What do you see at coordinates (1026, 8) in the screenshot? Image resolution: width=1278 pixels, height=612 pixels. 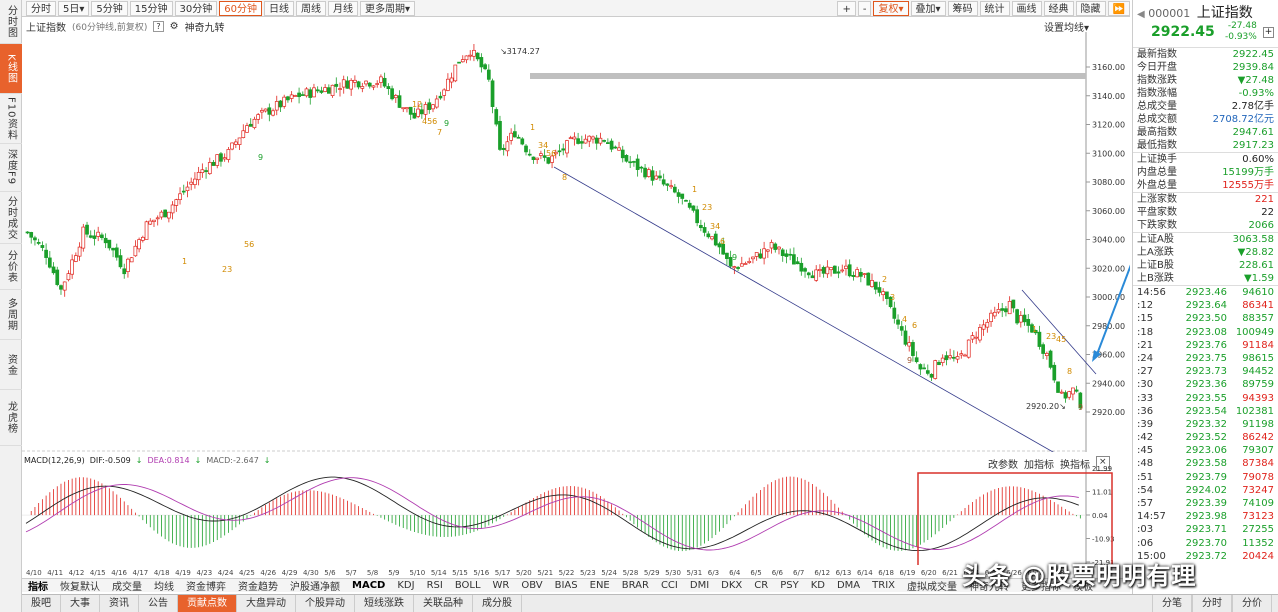 I see `tool-button: 画线` at bounding box center [1026, 8].